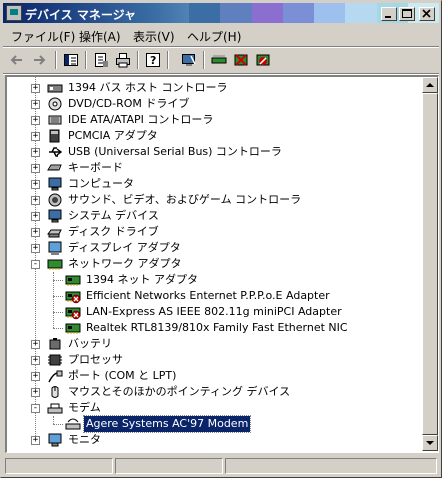 The image size is (442, 478). Describe the element at coordinates (55, 184) in the screenshot. I see `computer-icon` at that location.